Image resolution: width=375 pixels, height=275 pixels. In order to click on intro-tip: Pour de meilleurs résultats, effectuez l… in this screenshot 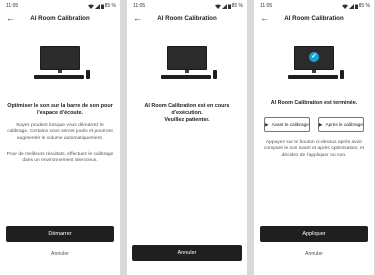, I will do `click(60, 158)`.